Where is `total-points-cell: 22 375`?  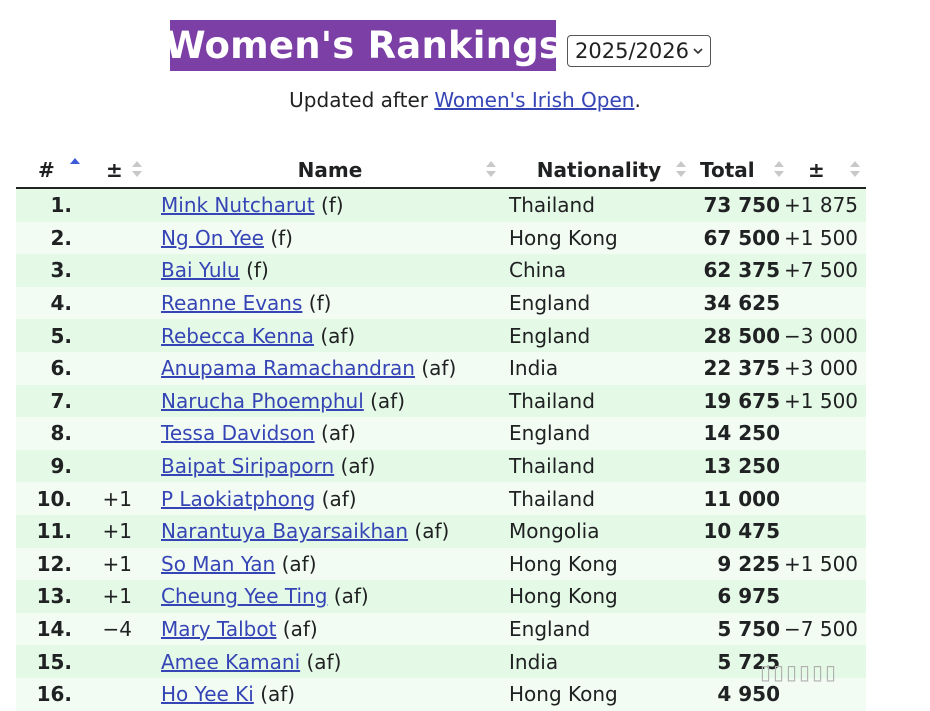 total-points-cell: 22 375 is located at coordinates (739, 368).